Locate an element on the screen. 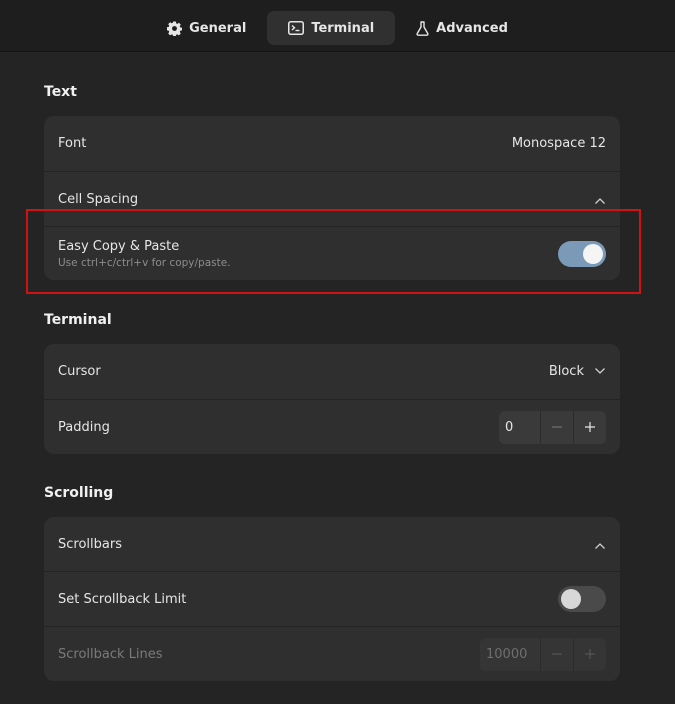 The image size is (675, 704). tab-label: Terminal is located at coordinates (343, 28).